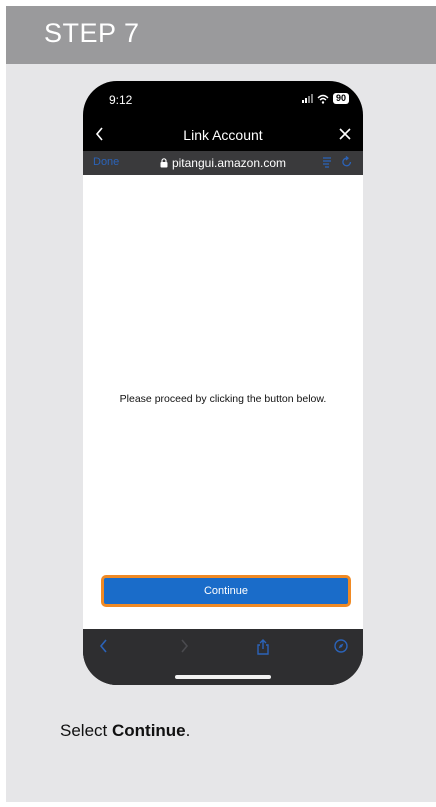  I want to click on nav-bar: Link Account, so click(223, 136).